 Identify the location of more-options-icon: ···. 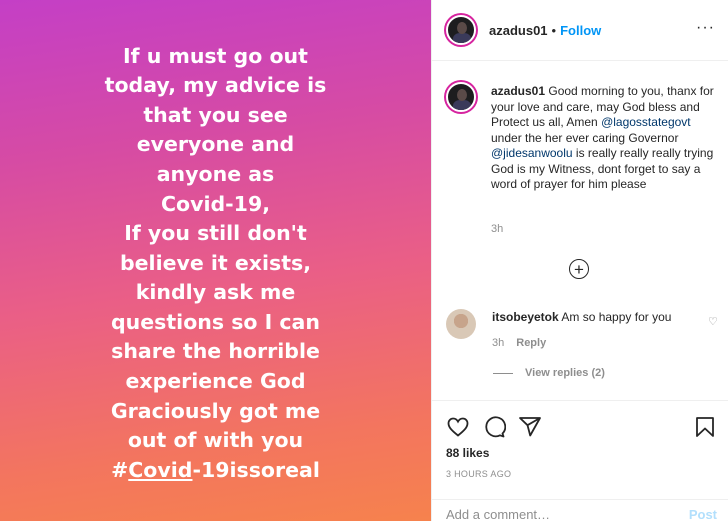
(705, 28).